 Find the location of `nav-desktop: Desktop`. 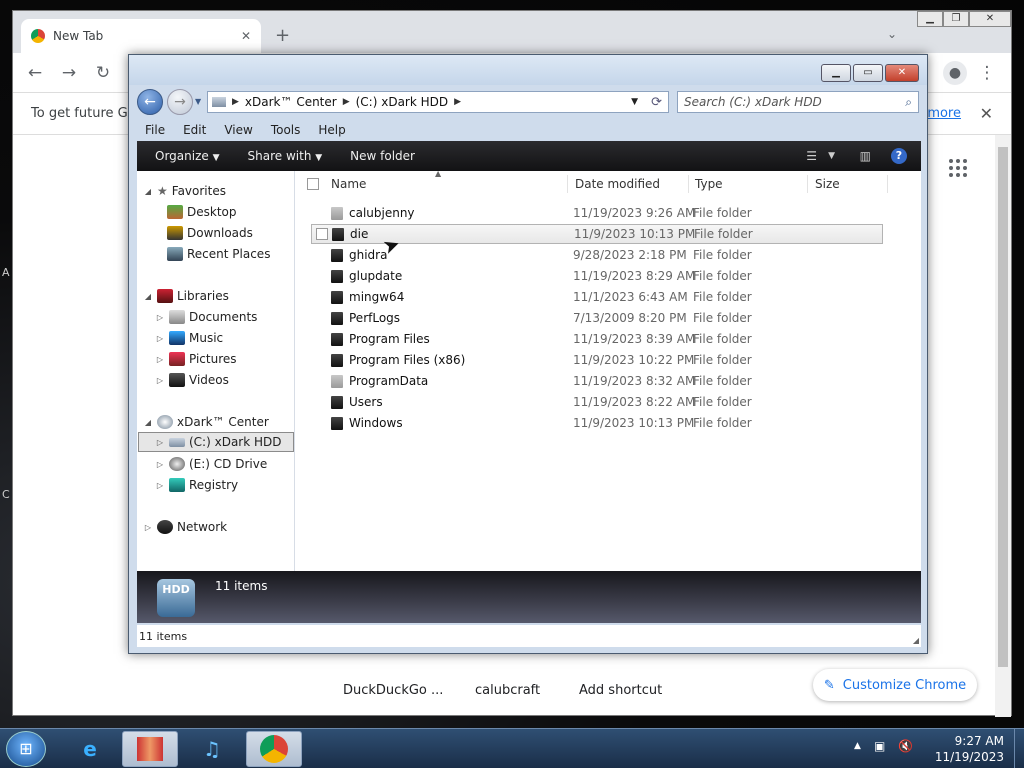

nav-desktop: Desktop is located at coordinates (202, 212).